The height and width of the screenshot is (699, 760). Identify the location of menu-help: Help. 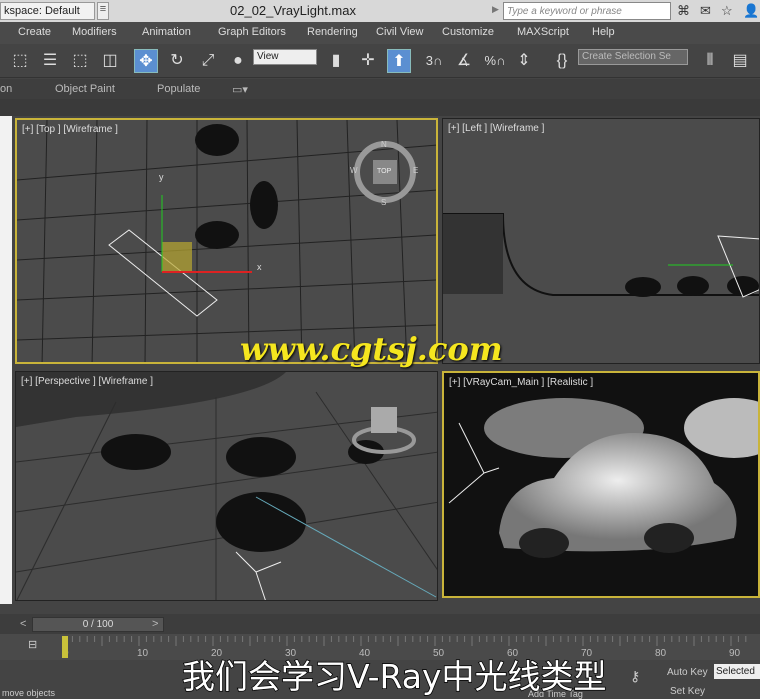
(603, 32).